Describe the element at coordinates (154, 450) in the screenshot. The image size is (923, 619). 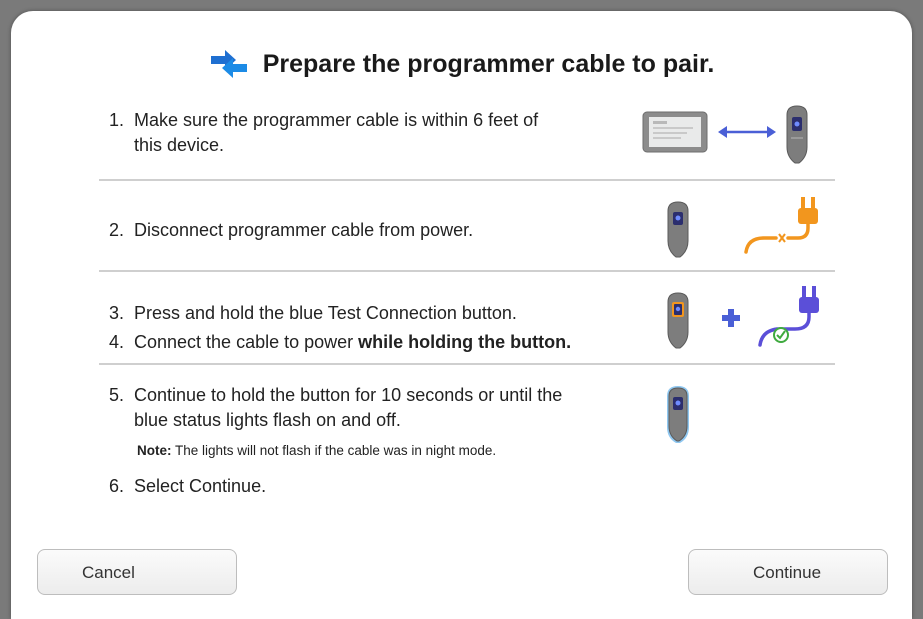
I see `note-label: Note:` at that location.